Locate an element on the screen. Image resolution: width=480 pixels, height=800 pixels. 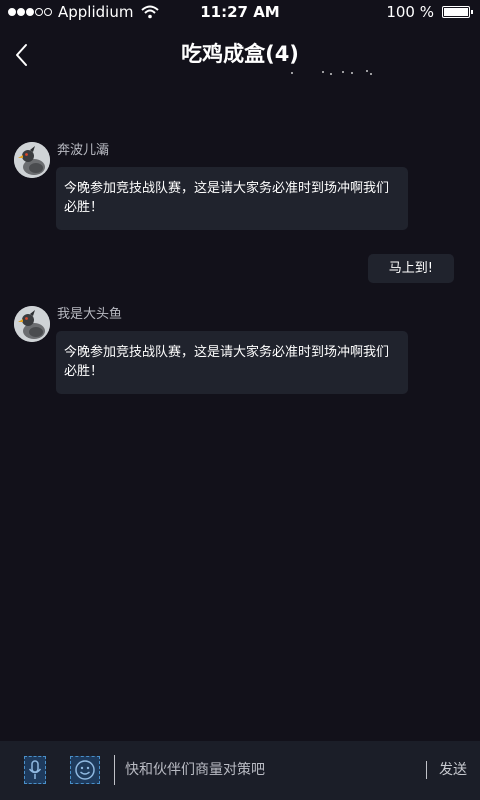
emoji-face-icon is located at coordinates (85, 770).